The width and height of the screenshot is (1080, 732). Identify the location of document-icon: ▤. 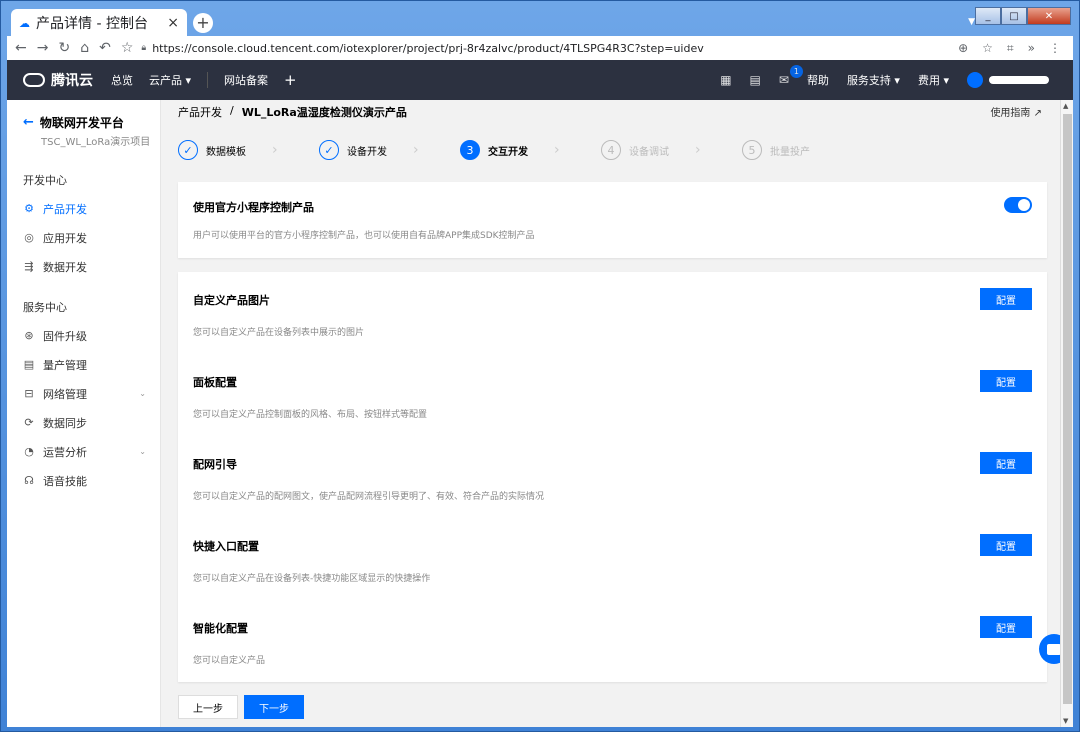
(755, 80).